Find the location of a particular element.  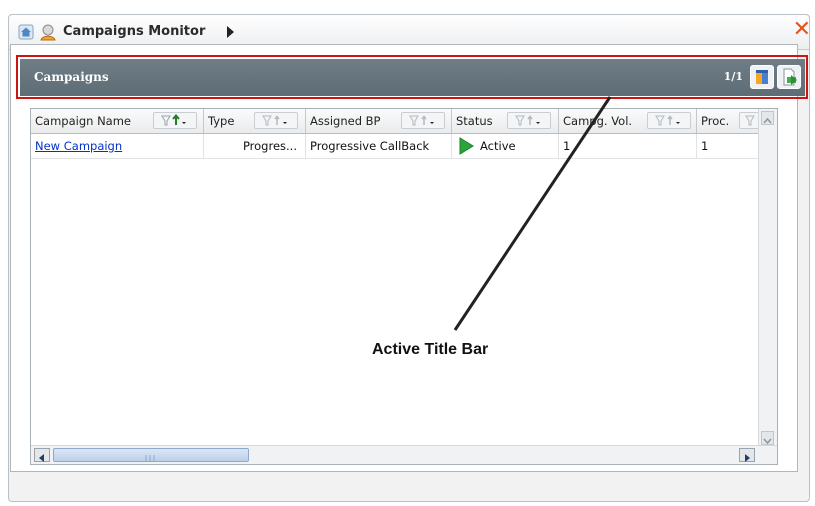

callout-pointer-line is located at coordinates (532, 213).